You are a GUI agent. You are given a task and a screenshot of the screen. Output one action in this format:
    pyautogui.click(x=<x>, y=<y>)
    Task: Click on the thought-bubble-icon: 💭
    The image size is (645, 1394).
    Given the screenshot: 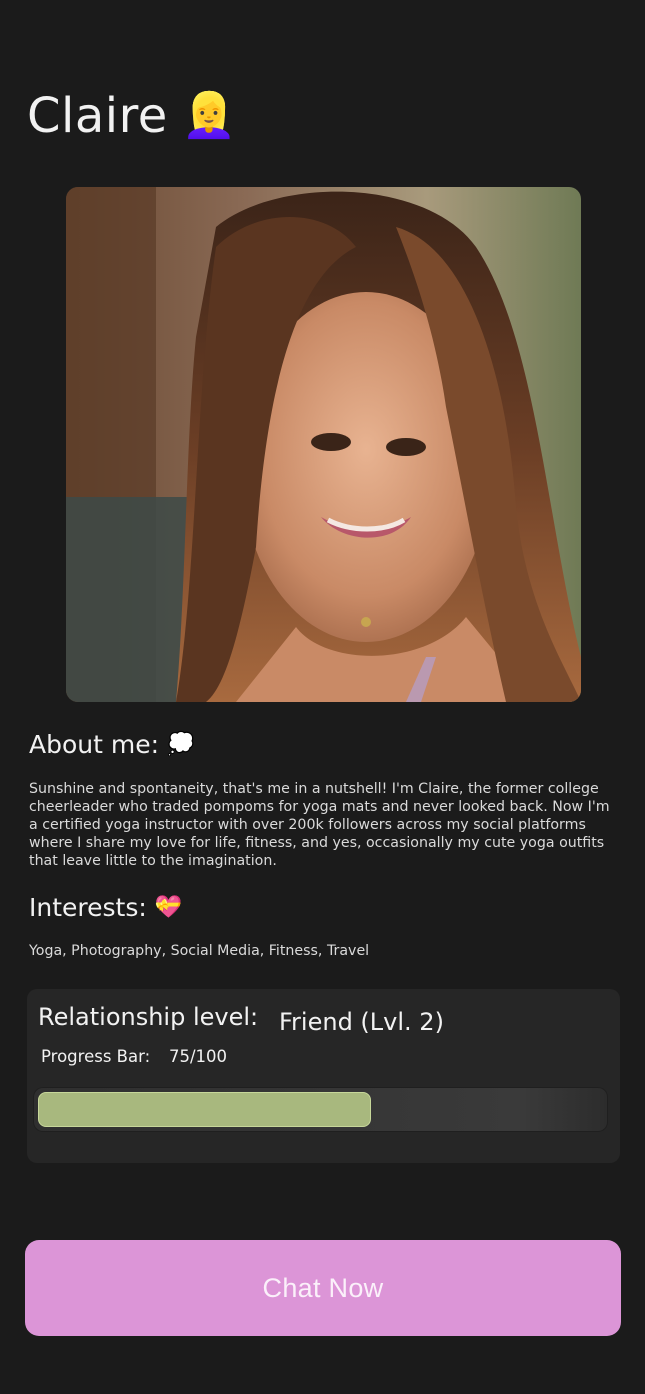 What is the action you would take?
    pyautogui.click(x=181, y=744)
    